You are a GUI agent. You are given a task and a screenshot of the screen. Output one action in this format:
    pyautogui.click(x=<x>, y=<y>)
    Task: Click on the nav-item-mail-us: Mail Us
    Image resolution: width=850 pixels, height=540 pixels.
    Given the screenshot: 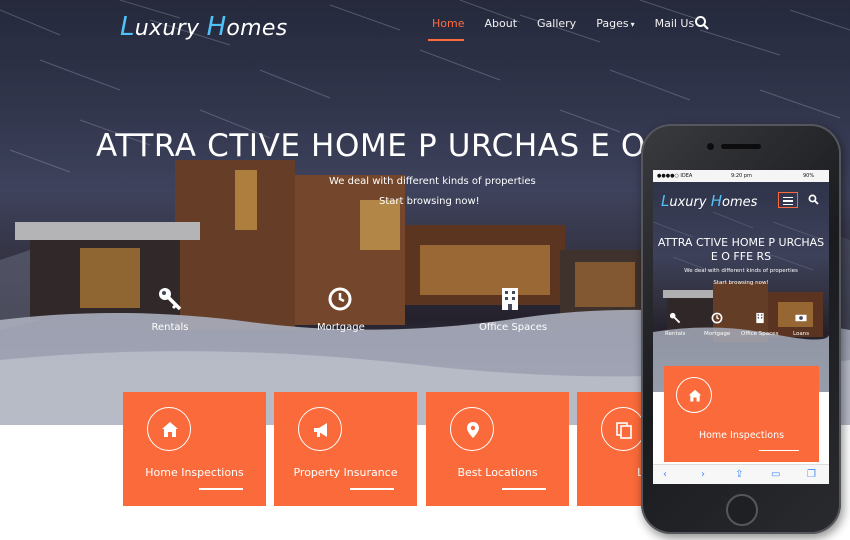 What is the action you would take?
    pyautogui.click(x=675, y=23)
    